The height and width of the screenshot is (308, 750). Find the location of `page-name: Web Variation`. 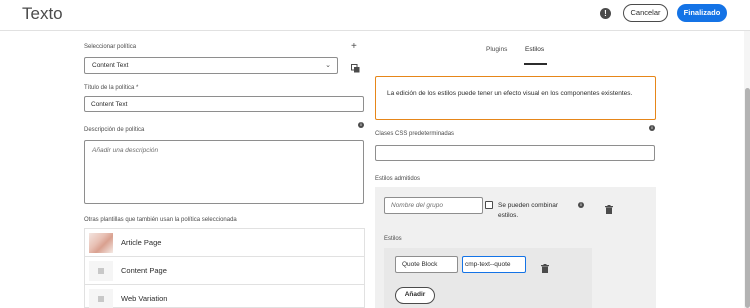

page-name: Web Variation is located at coordinates (144, 298).